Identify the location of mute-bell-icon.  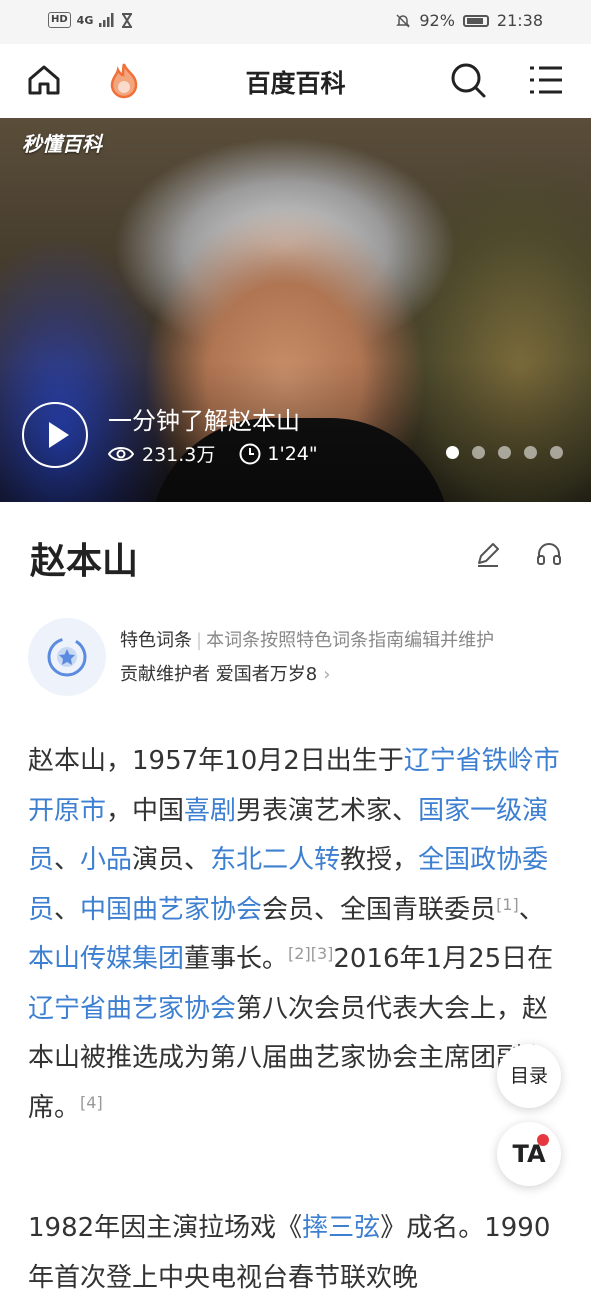
(403, 20).